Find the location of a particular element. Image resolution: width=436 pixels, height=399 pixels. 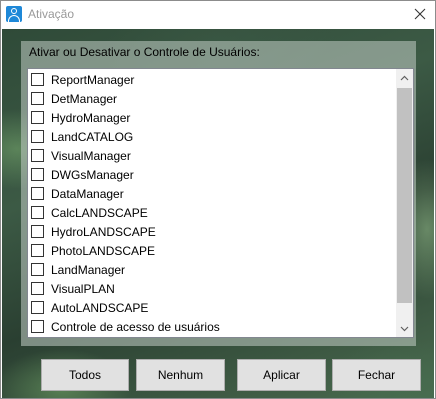

chevron-down-icon is located at coordinates (404, 328).